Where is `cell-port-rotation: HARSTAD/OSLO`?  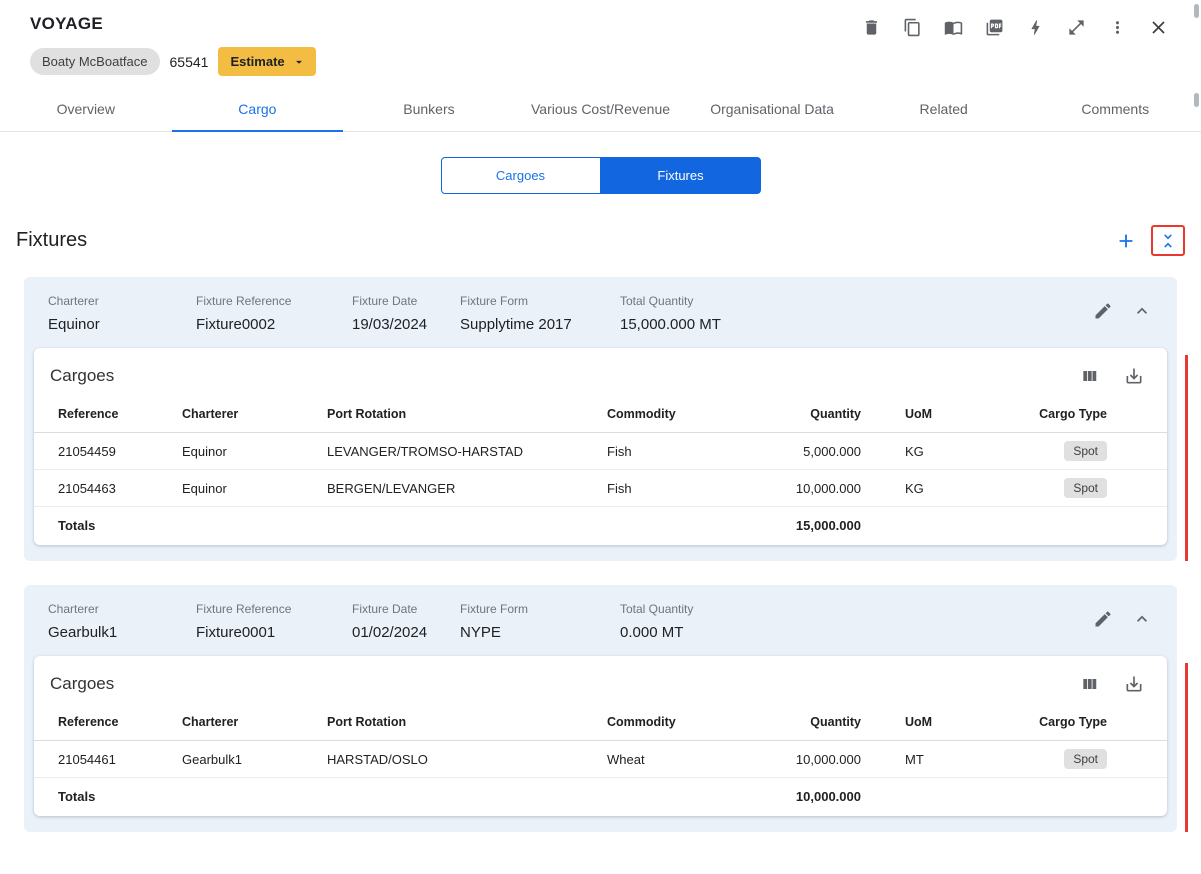
cell-port-rotation: HARSTAD/OSLO is located at coordinates (459, 759).